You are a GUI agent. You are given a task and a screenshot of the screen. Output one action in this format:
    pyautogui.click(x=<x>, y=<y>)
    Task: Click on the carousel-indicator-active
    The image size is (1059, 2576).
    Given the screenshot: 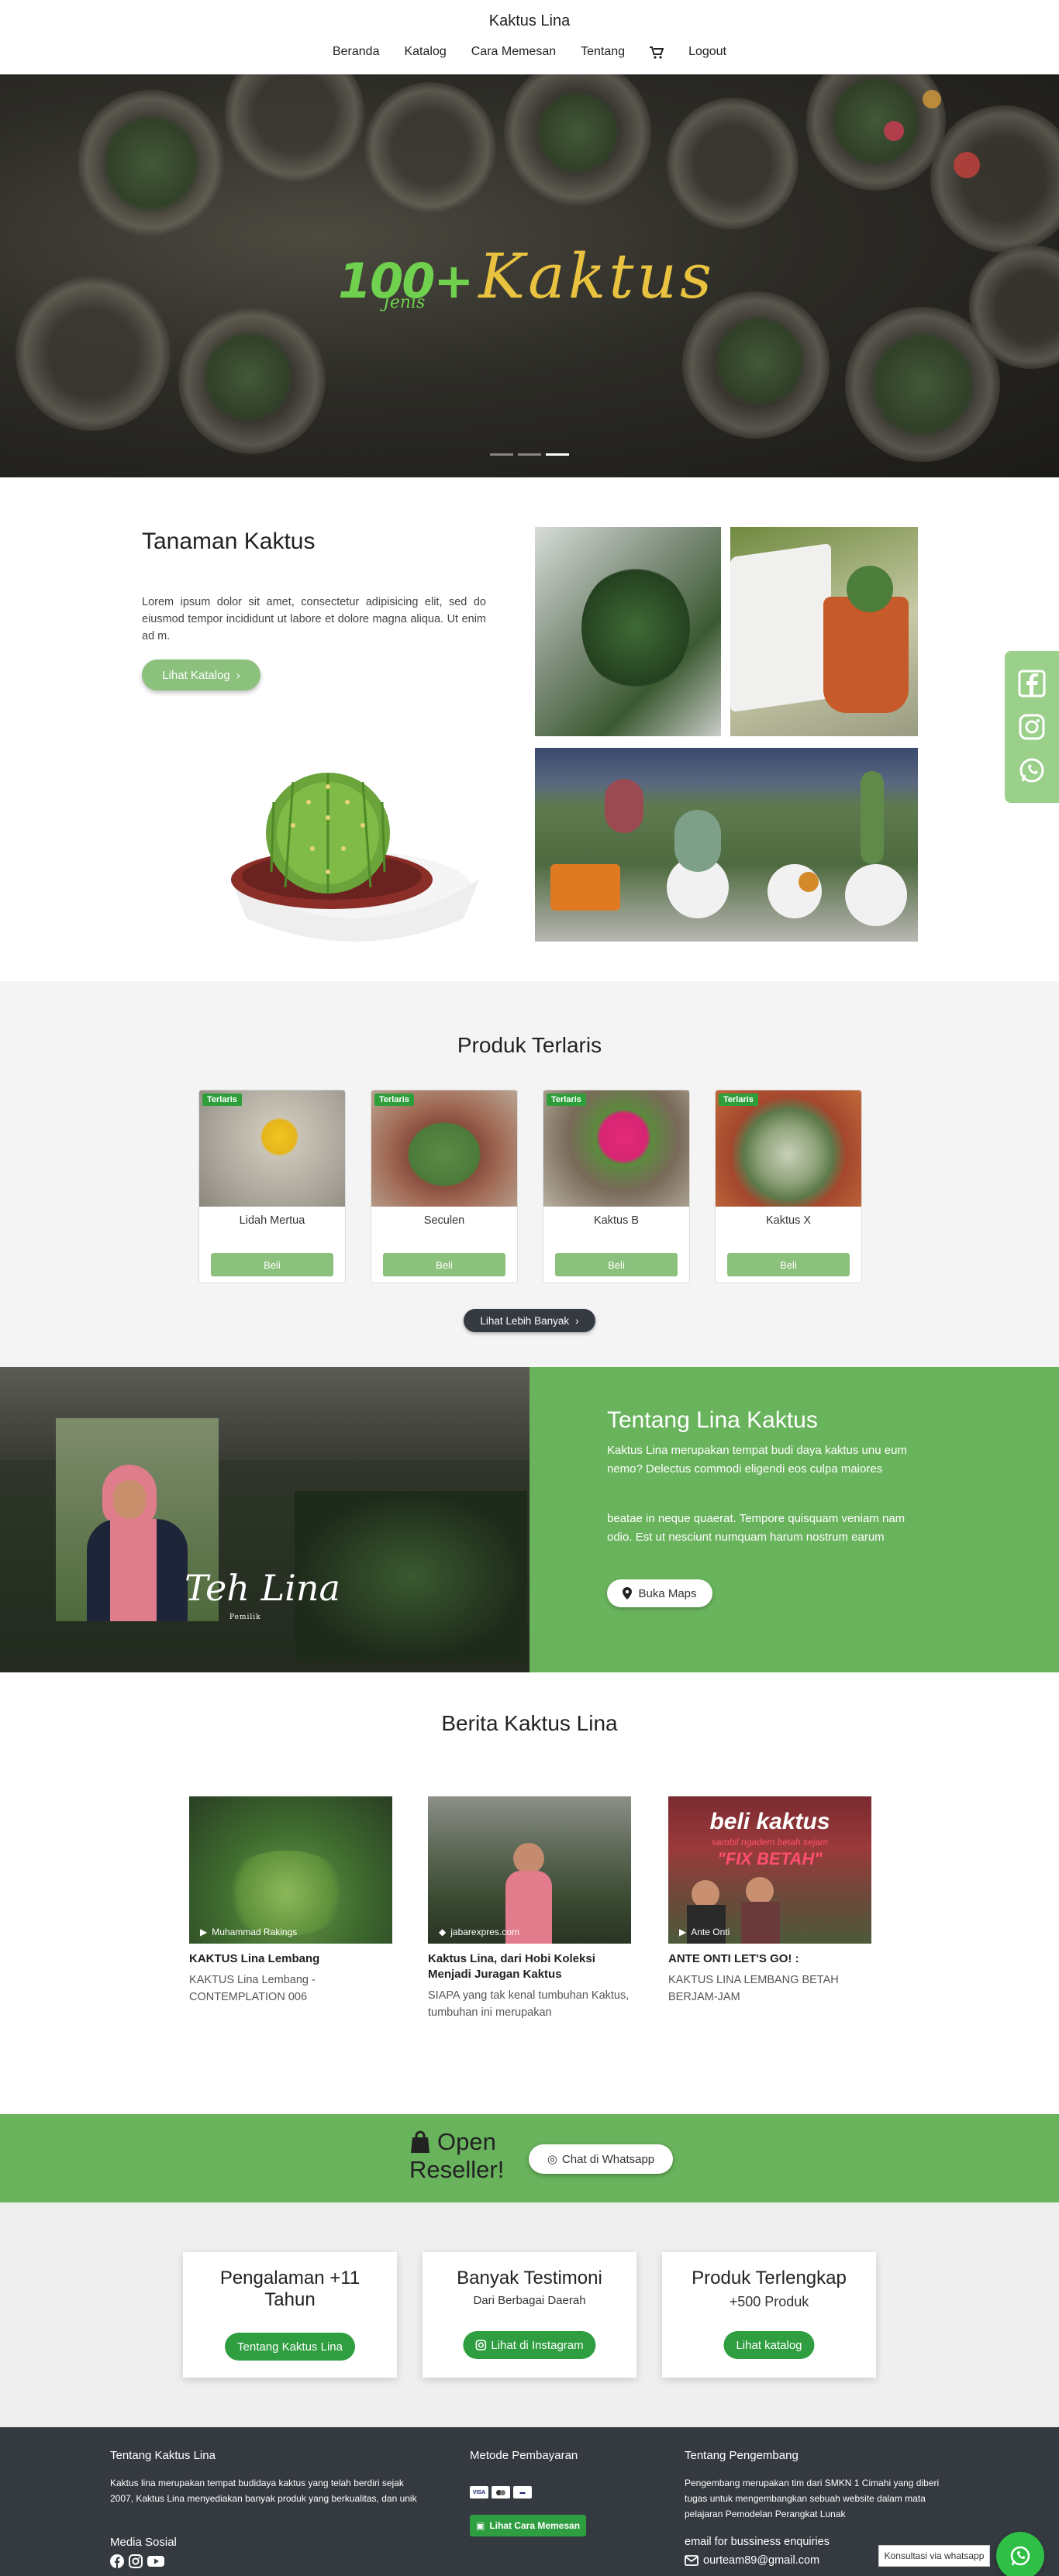 What is the action you would take?
    pyautogui.click(x=557, y=454)
    